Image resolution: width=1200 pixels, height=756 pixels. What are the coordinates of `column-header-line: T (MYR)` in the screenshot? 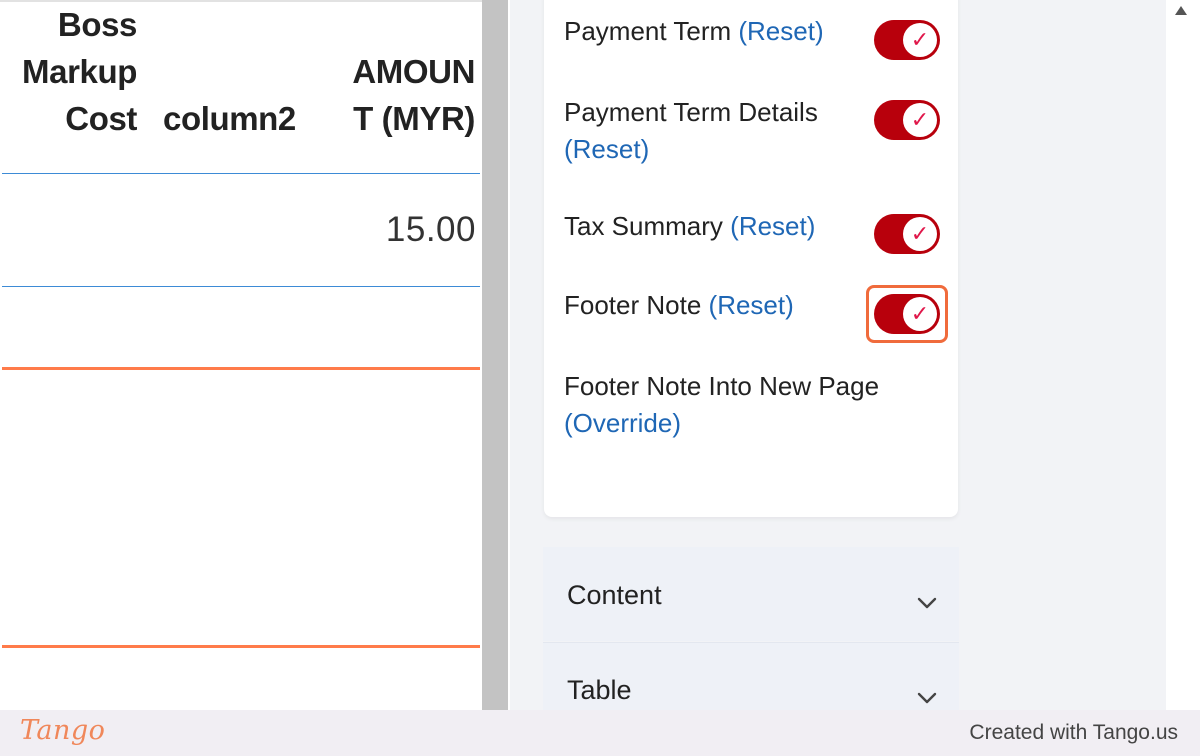 It's located at (414, 118).